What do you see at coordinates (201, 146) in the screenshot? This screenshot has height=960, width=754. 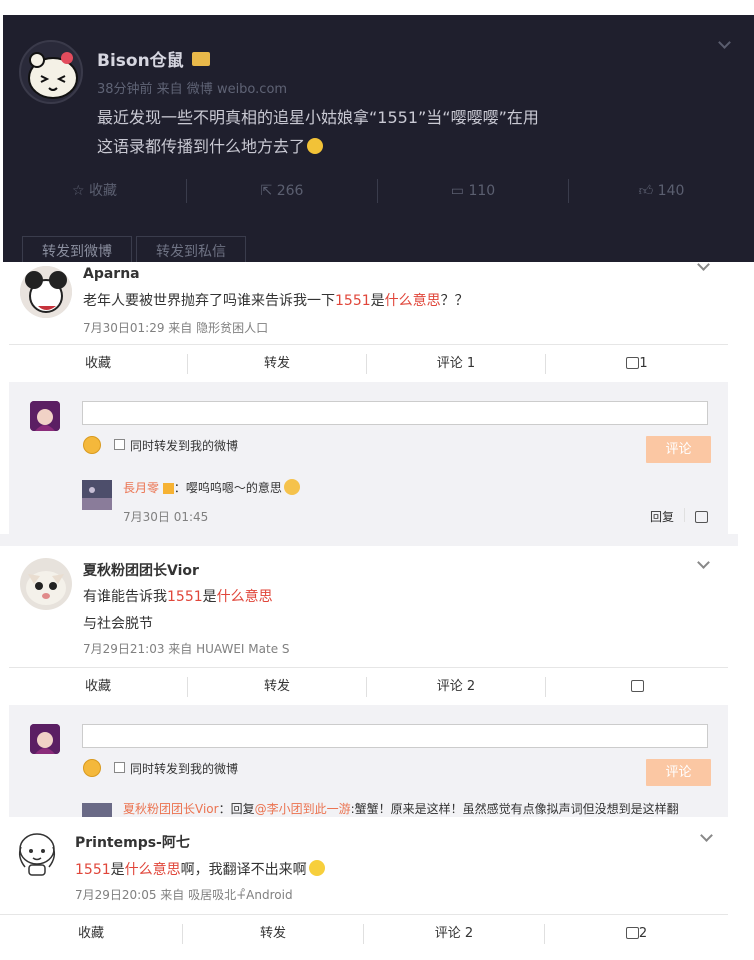 I see `post-text-line2: 这语录都传播到什么地方去了` at bounding box center [201, 146].